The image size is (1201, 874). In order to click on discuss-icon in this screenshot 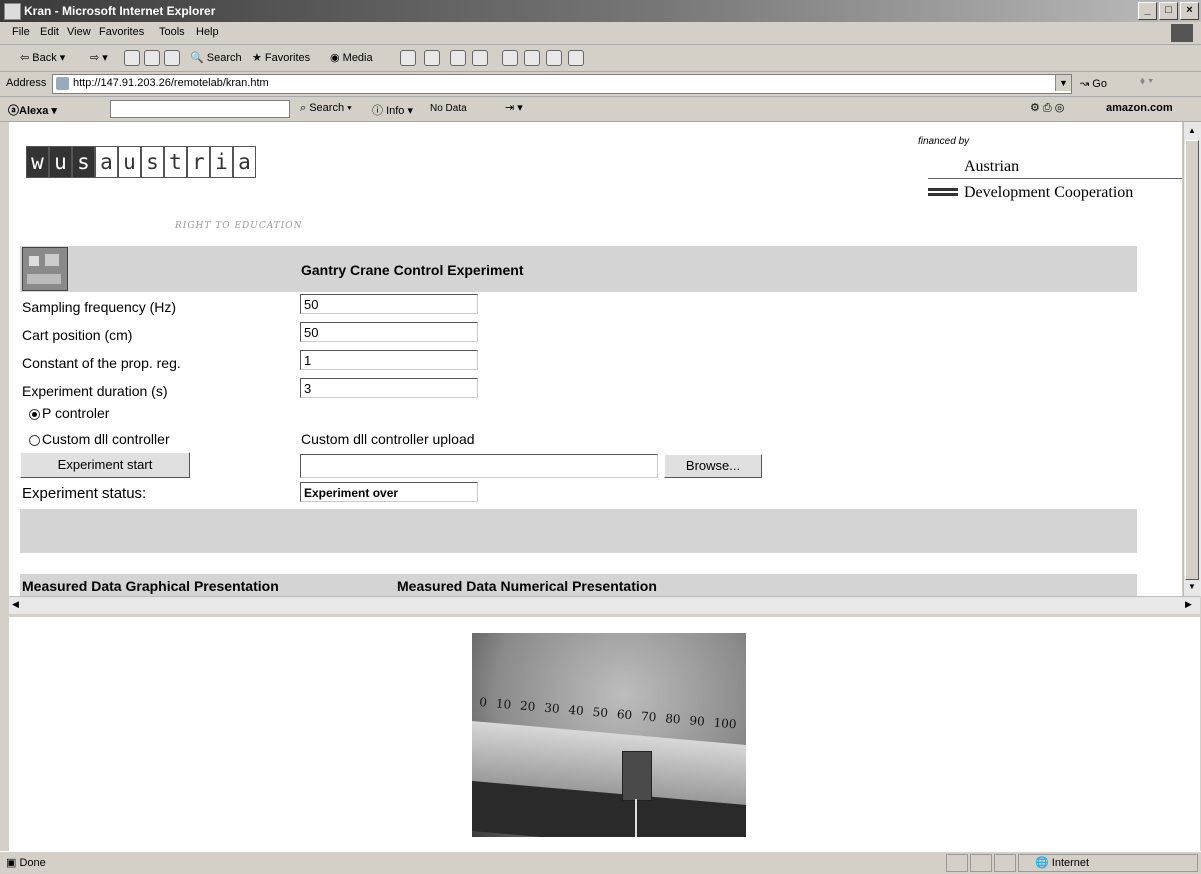, I will do `click(510, 58)`.